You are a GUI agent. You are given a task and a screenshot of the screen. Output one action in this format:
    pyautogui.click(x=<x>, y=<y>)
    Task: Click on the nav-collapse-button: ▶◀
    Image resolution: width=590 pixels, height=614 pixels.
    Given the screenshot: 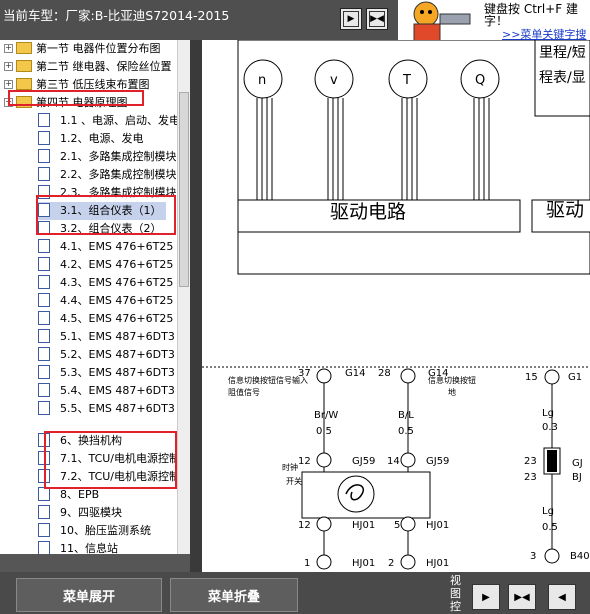 What is the action you would take?
    pyautogui.click(x=377, y=19)
    